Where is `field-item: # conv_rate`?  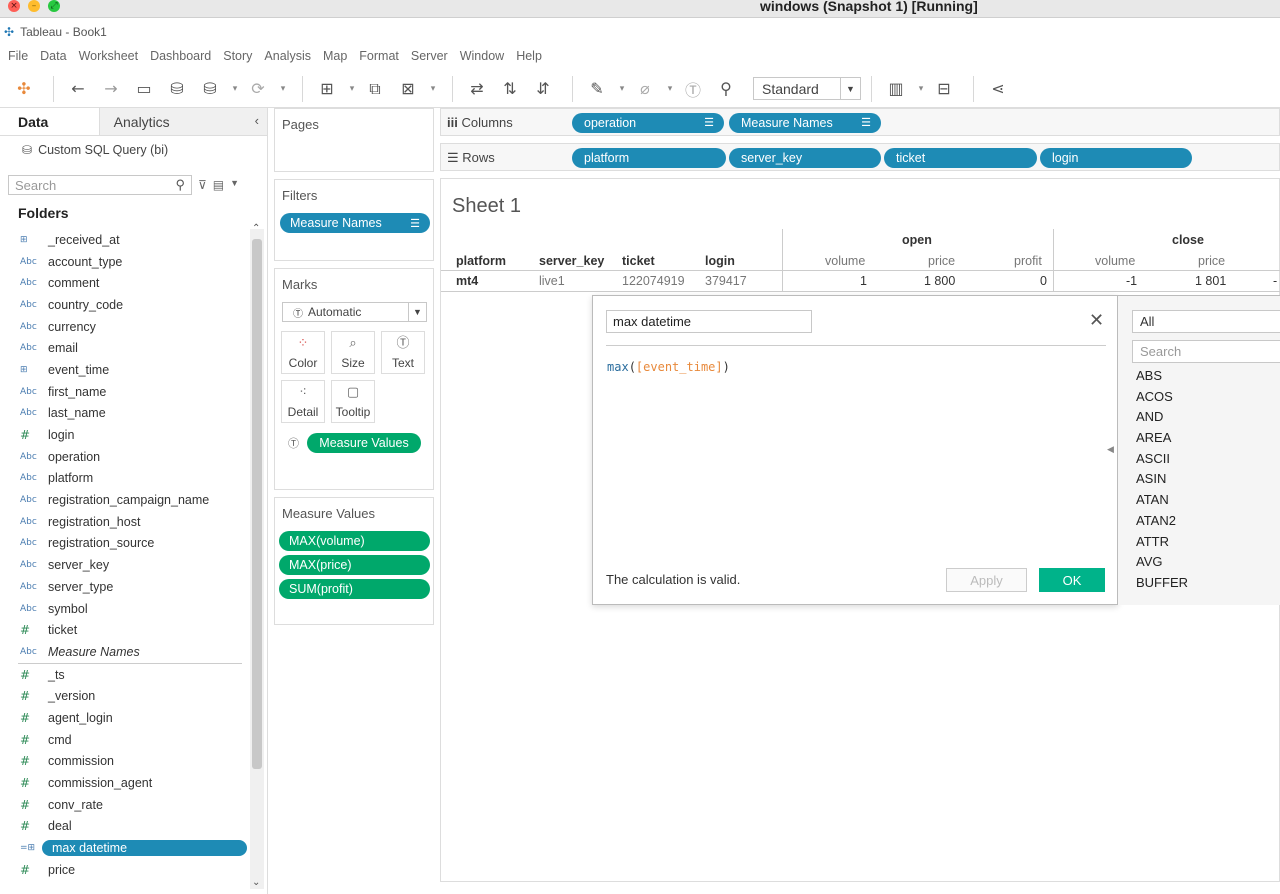 field-item: # conv_rate is located at coordinates (125, 805).